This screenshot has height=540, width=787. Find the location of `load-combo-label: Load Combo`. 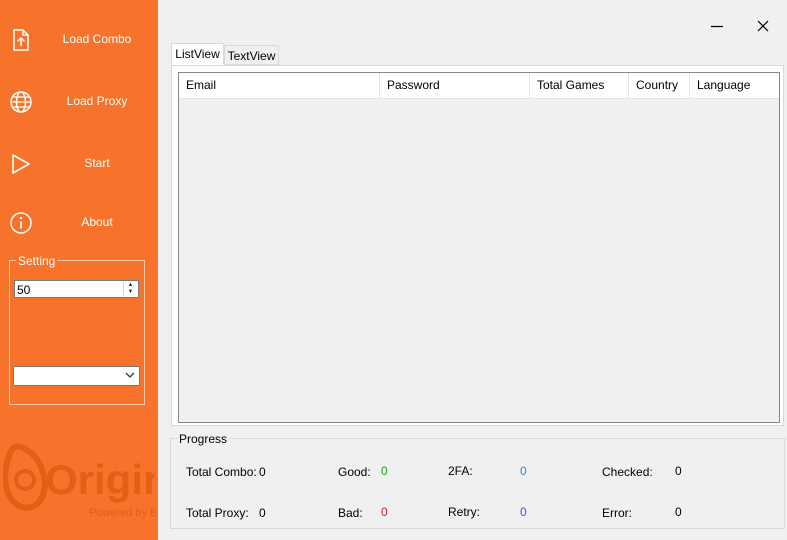

load-combo-label: Load Combo is located at coordinates (97, 39).